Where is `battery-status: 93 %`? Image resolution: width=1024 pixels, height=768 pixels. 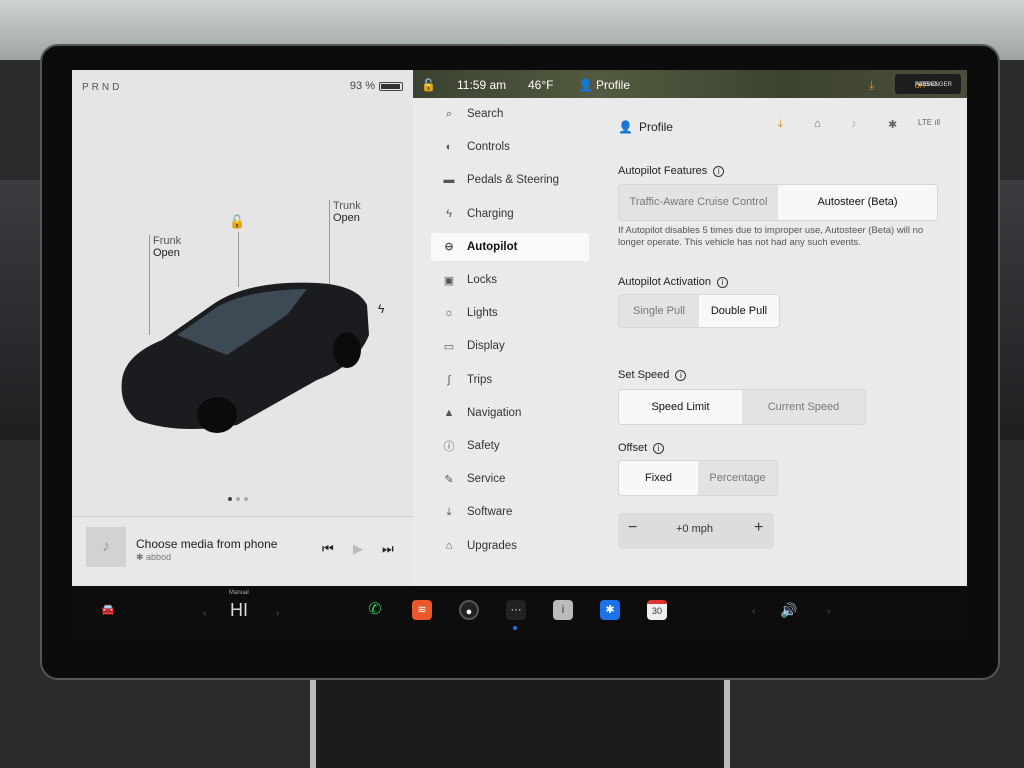 battery-status: 93 % is located at coordinates (376, 86).